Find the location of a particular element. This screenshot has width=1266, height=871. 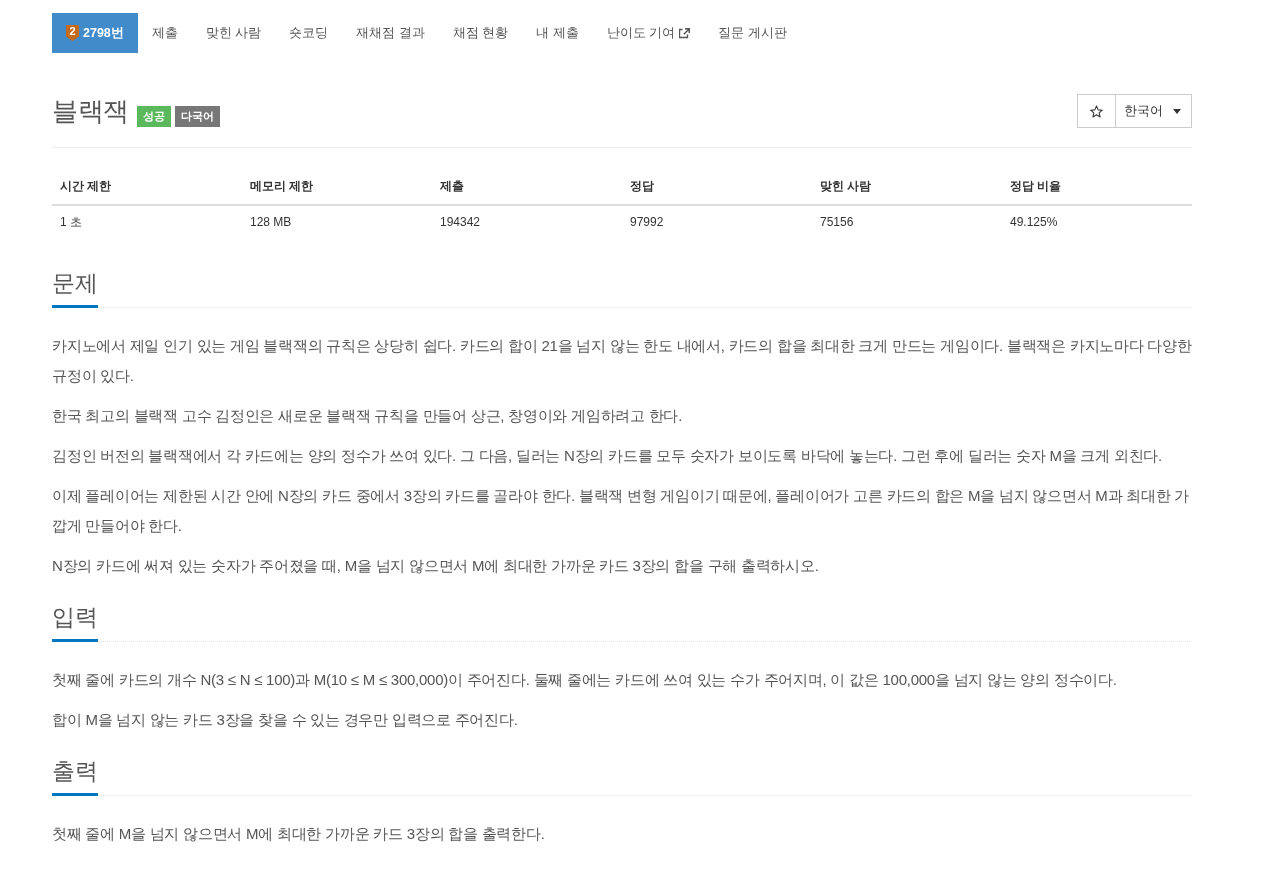

status-label: 다국어 is located at coordinates (197, 116).